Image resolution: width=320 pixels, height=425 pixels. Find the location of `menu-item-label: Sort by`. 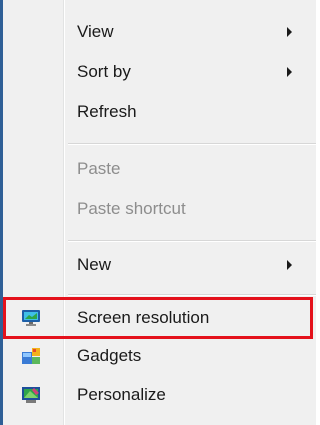

menu-item-label: Sort by is located at coordinates (104, 71).